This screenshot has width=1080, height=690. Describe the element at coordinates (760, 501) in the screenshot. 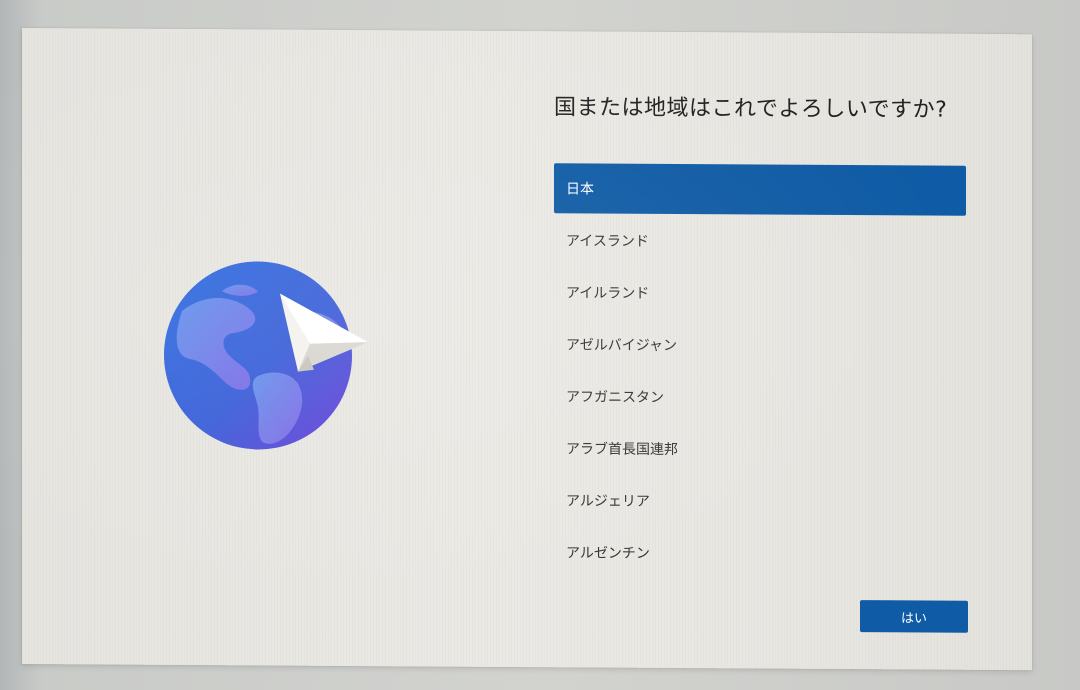

I see `country-option-algeria: アルジェリア` at that location.